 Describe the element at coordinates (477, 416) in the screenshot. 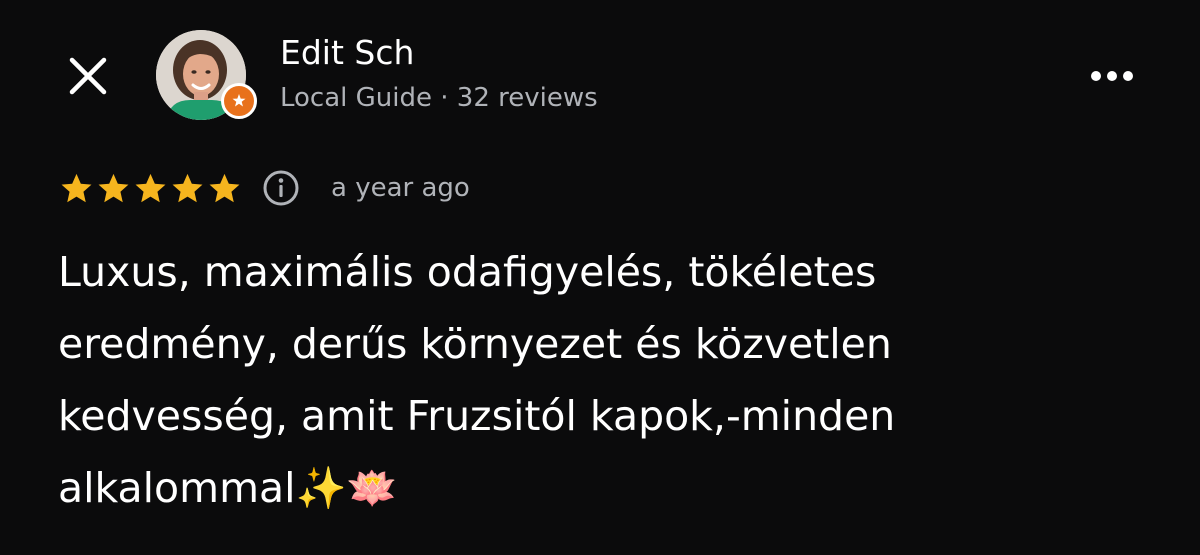

I see `review-text-line: kedvesség, amit Fruzsitól kapok,-minden` at that location.